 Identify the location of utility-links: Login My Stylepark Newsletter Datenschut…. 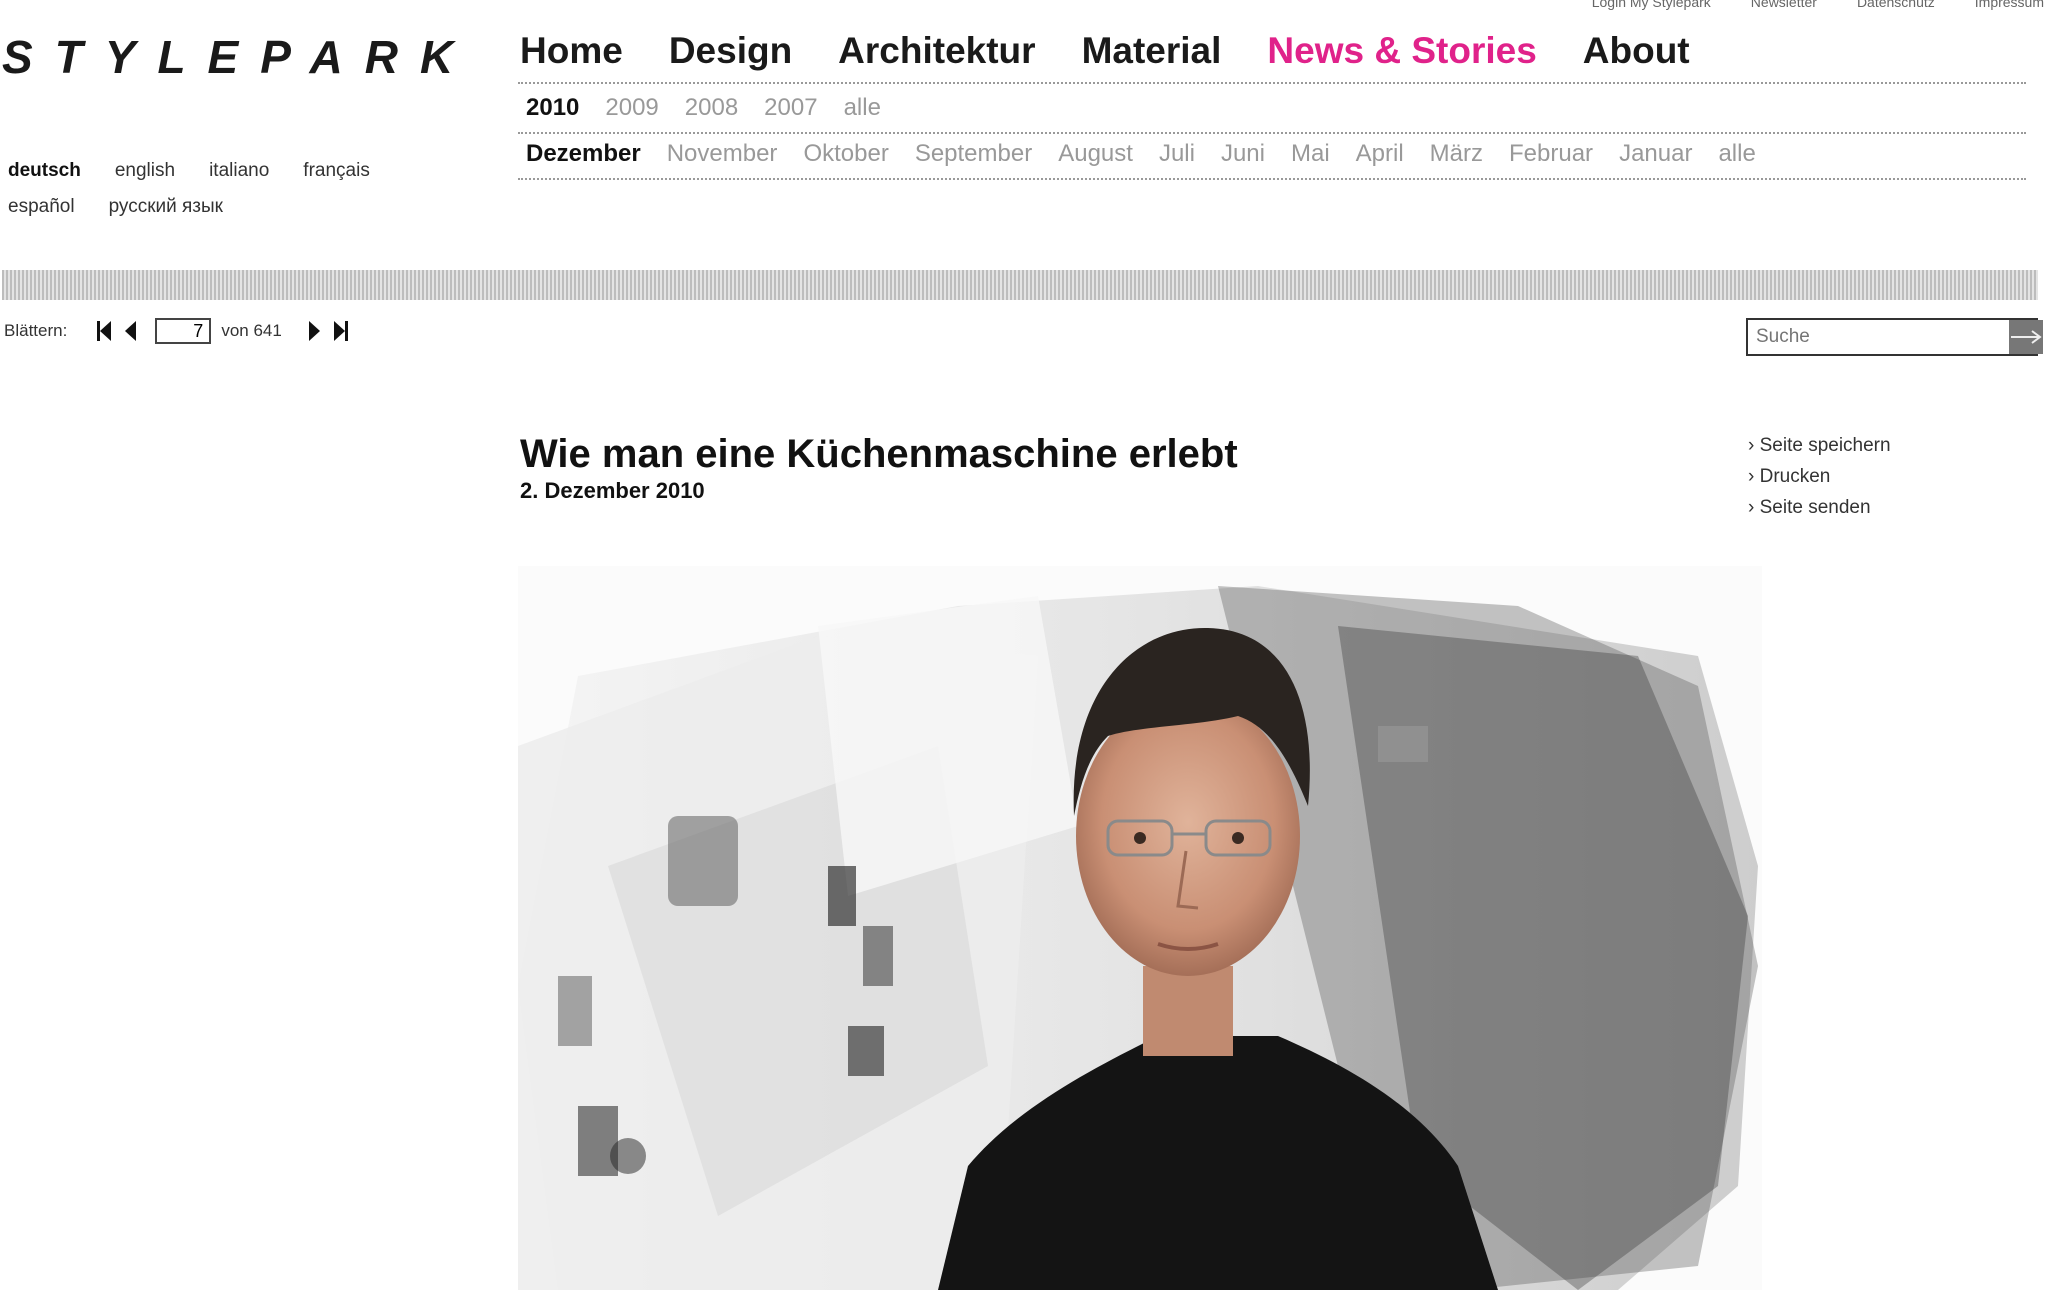
(1818, 5).